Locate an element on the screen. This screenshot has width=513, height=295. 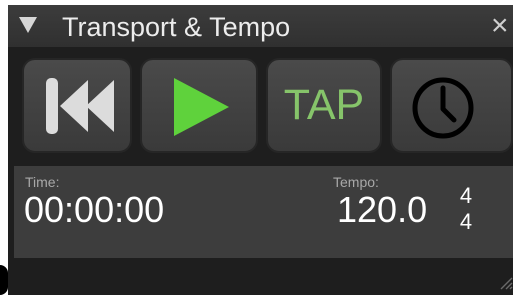
clock-icon is located at coordinates (443, 108).